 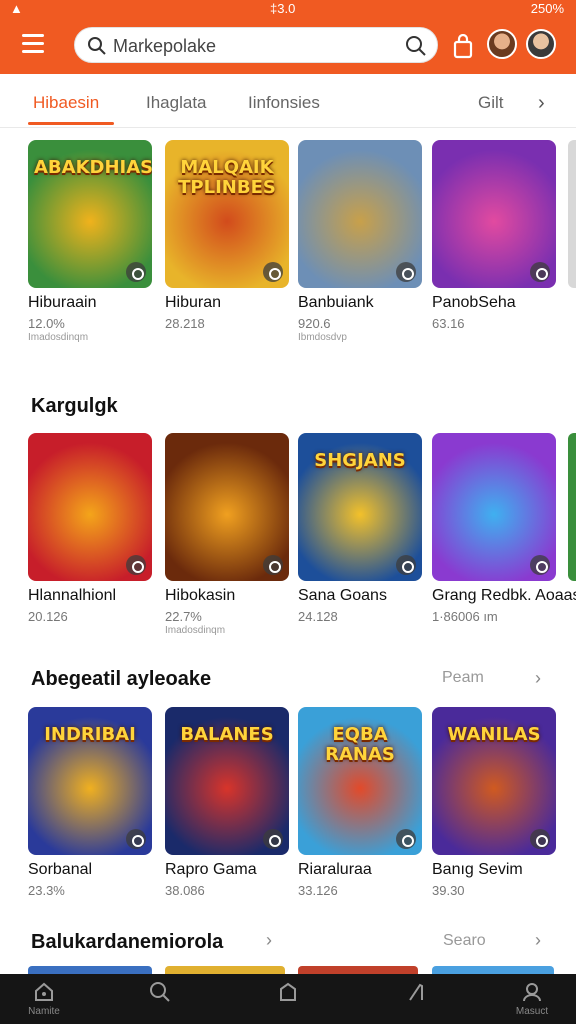 What do you see at coordinates (464, 941) in the screenshot?
I see `section-see-all-link: Searo` at bounding box center [464, 941].